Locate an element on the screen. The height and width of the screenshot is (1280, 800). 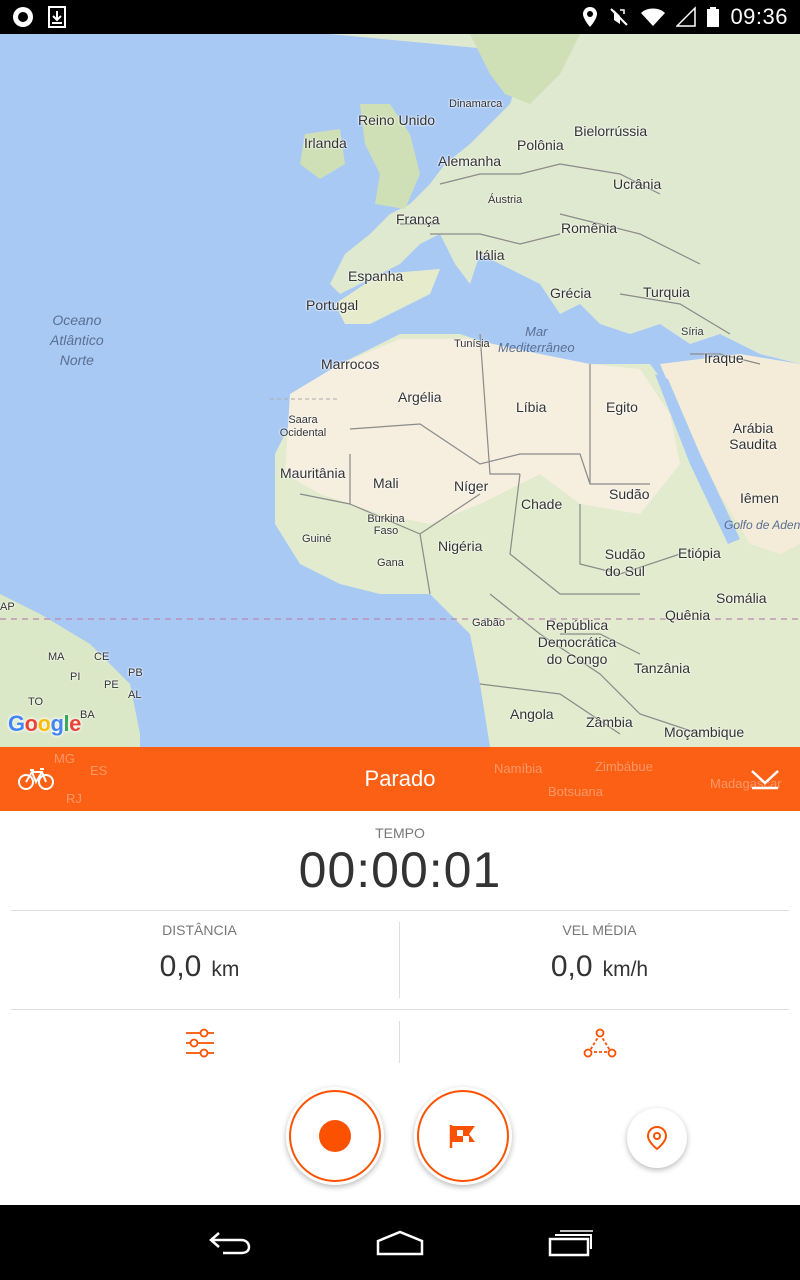
map-label: Dinamarca is located at coordinates (476, 104).